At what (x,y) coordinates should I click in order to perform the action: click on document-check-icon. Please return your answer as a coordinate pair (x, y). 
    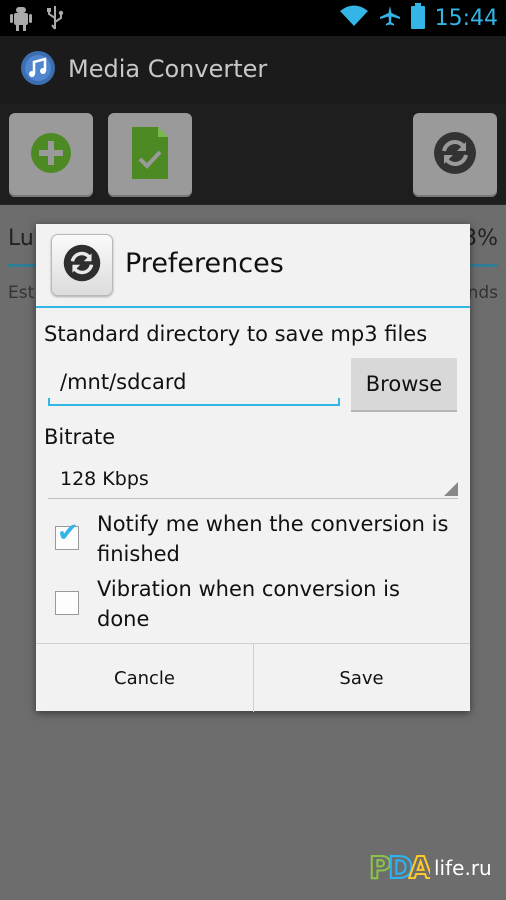
    Looking at the image, I should click on (150, 155).